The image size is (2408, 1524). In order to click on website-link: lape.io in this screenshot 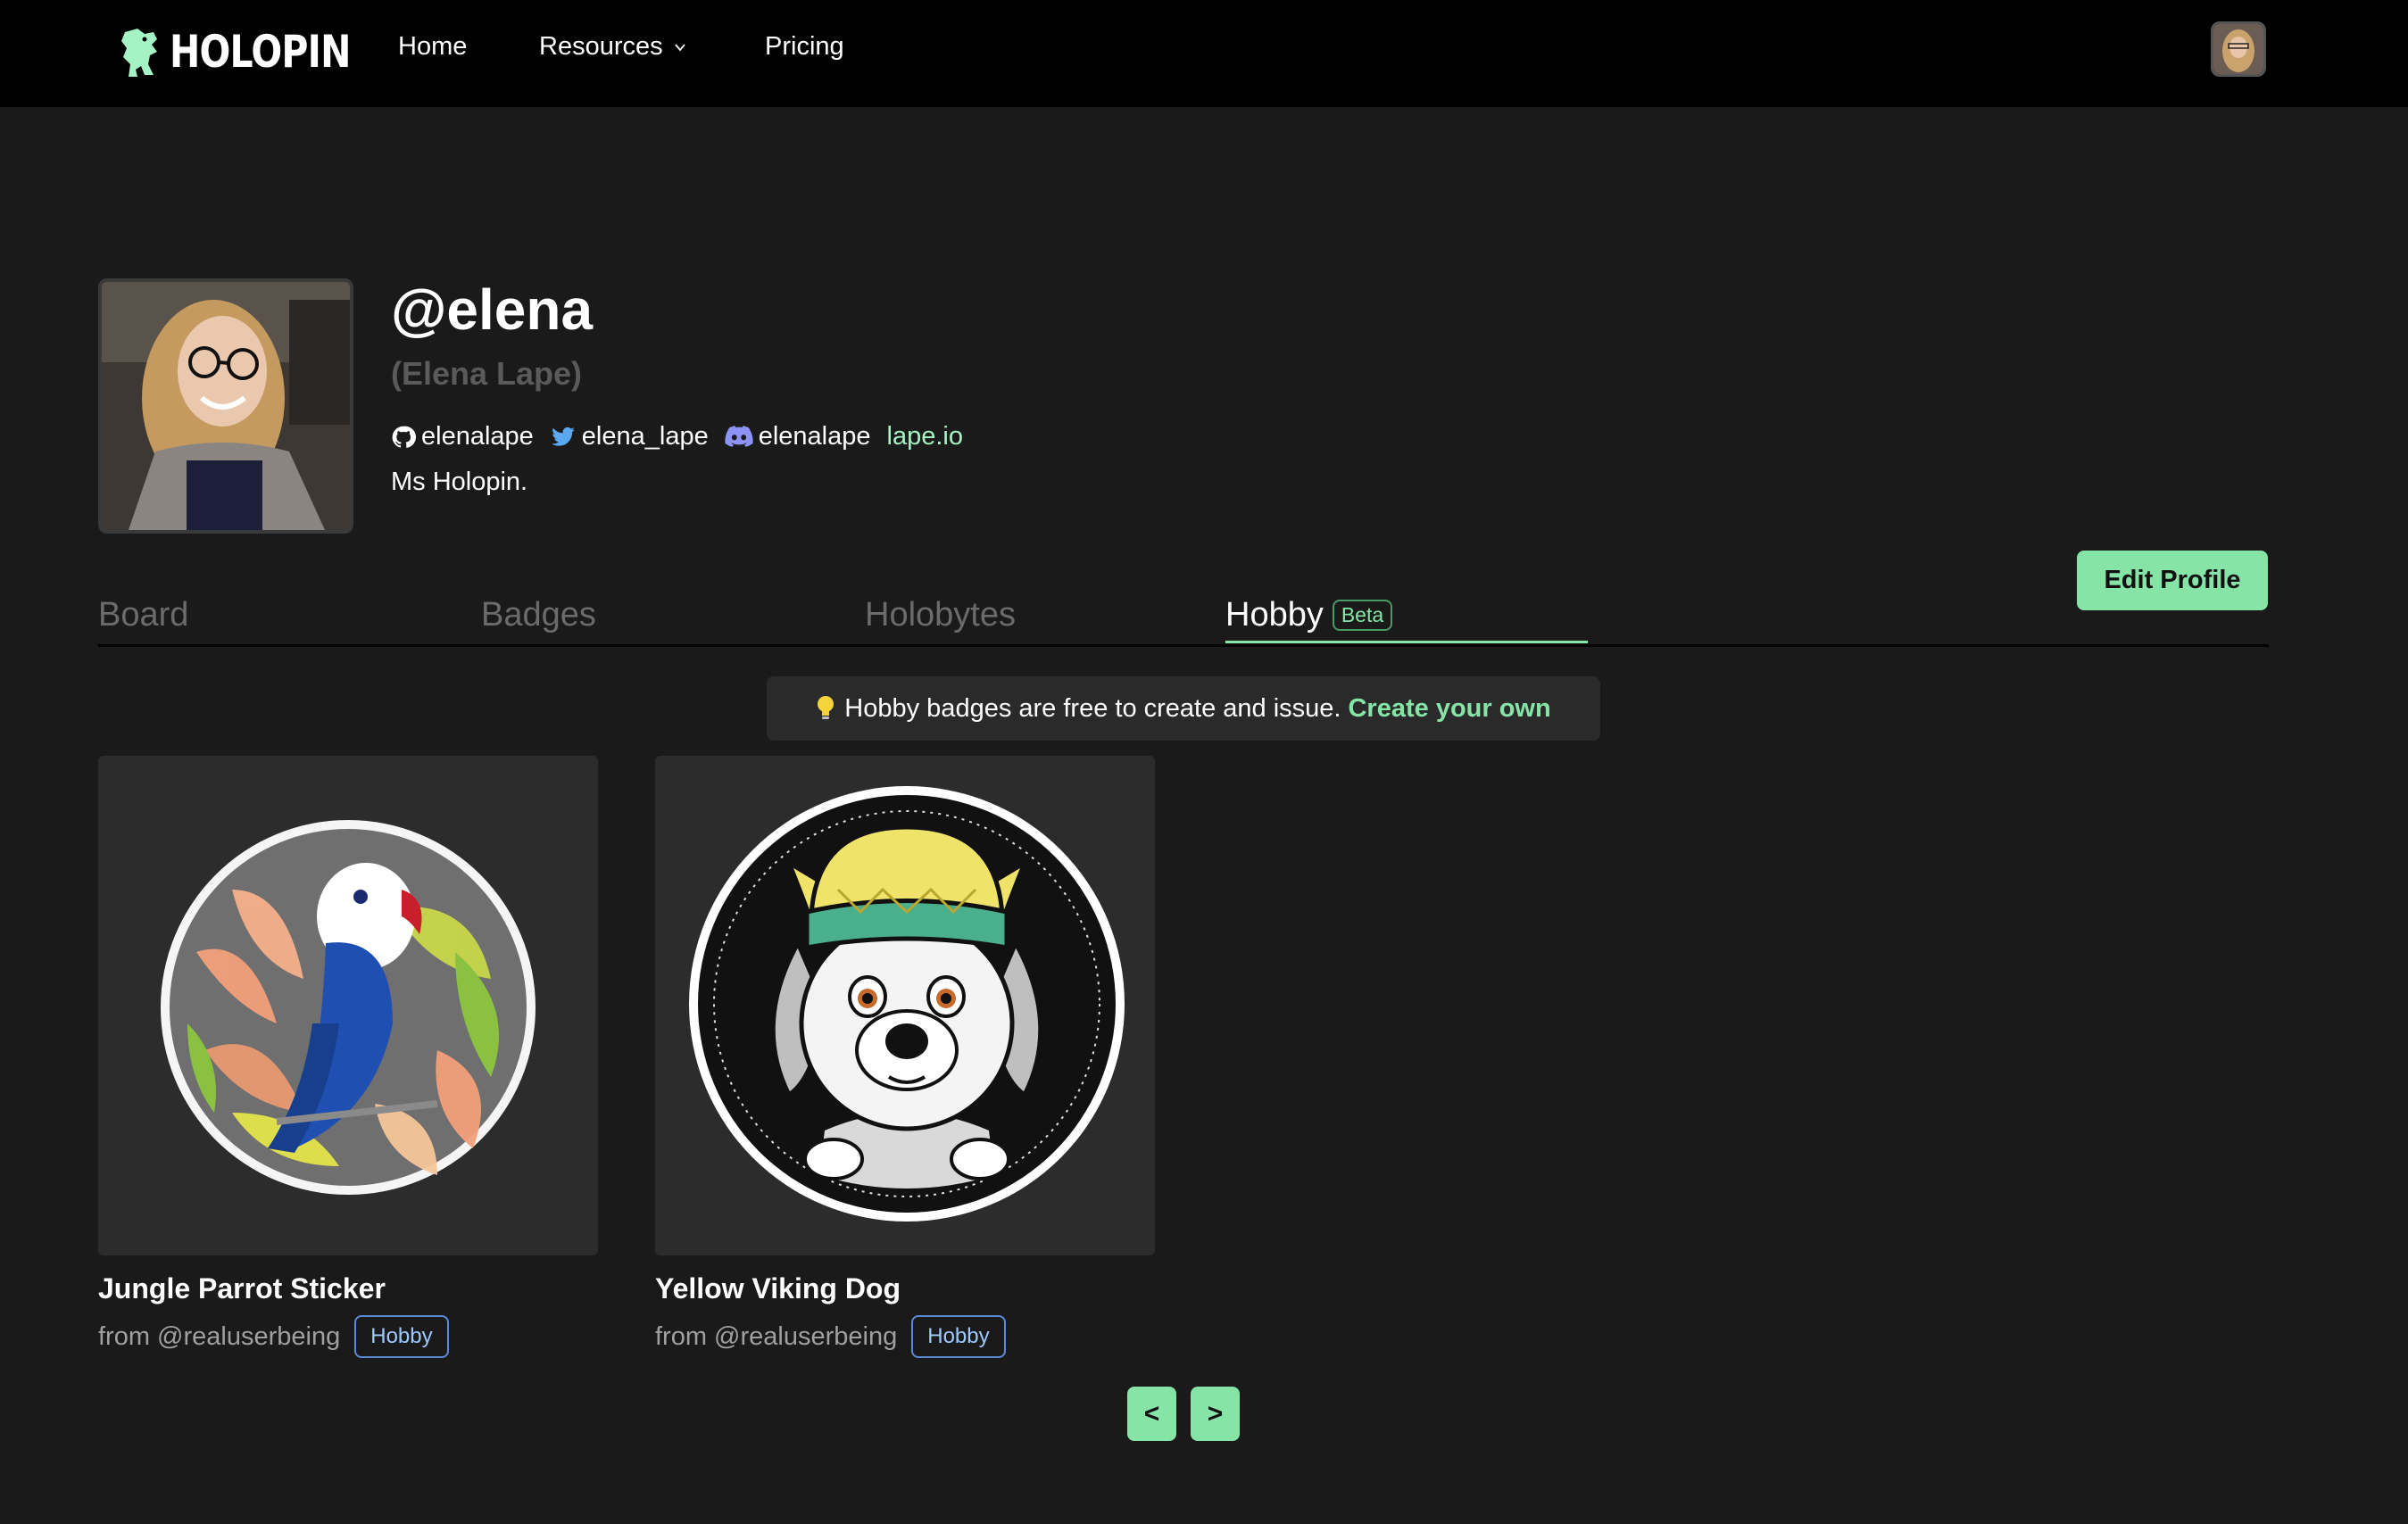, I will do `click(925, 436)`.